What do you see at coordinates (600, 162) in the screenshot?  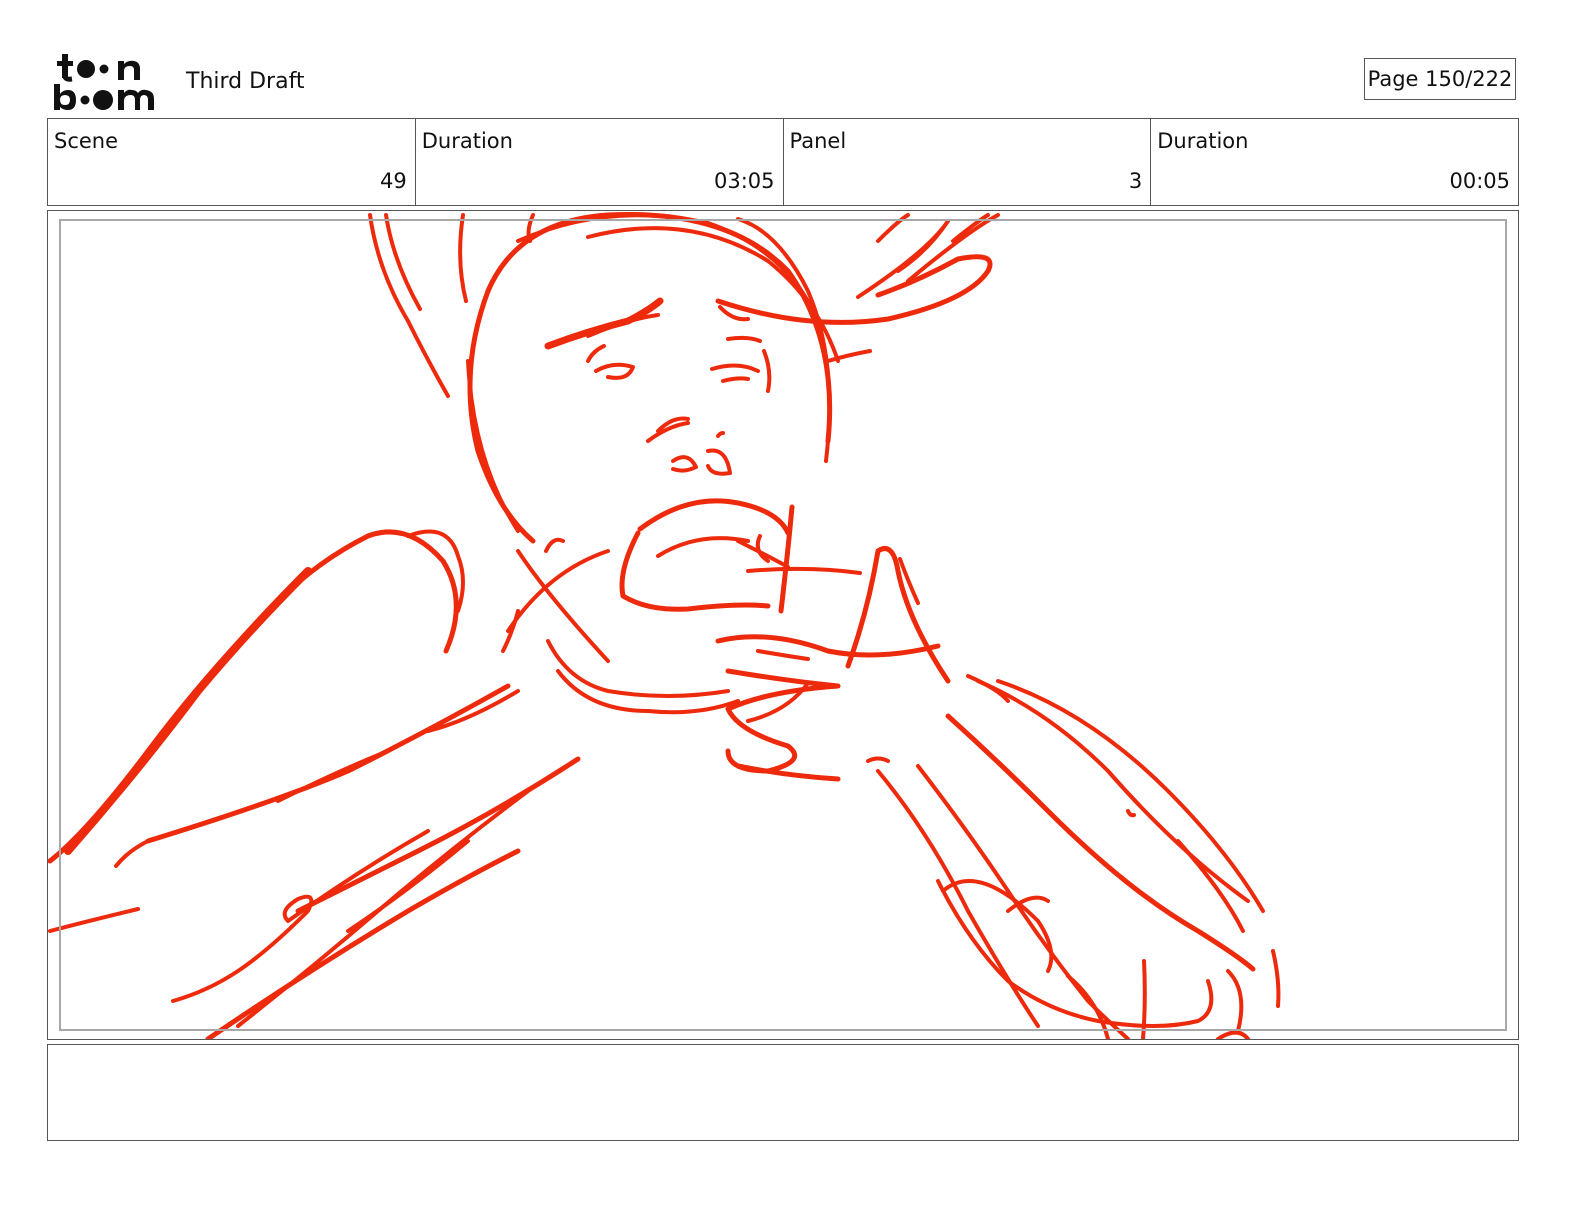 I see `scene-duration-cell: Duration 03:05` at bounding box center [600, 162].